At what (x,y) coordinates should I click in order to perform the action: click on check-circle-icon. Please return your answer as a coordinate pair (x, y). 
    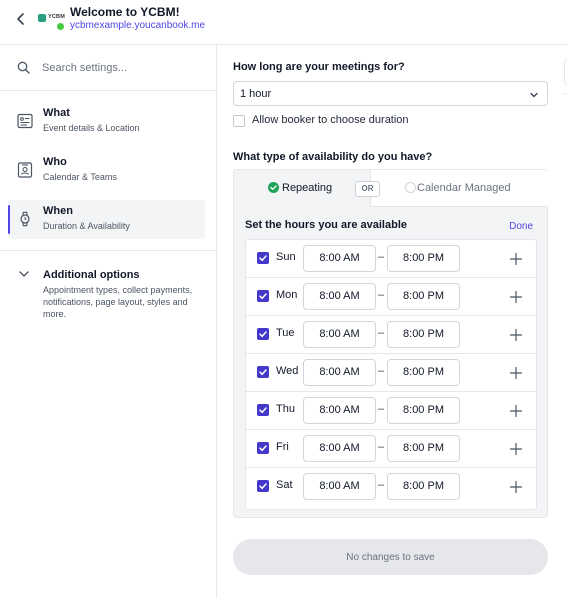
    Looking at the image, I should click on (273, 187).